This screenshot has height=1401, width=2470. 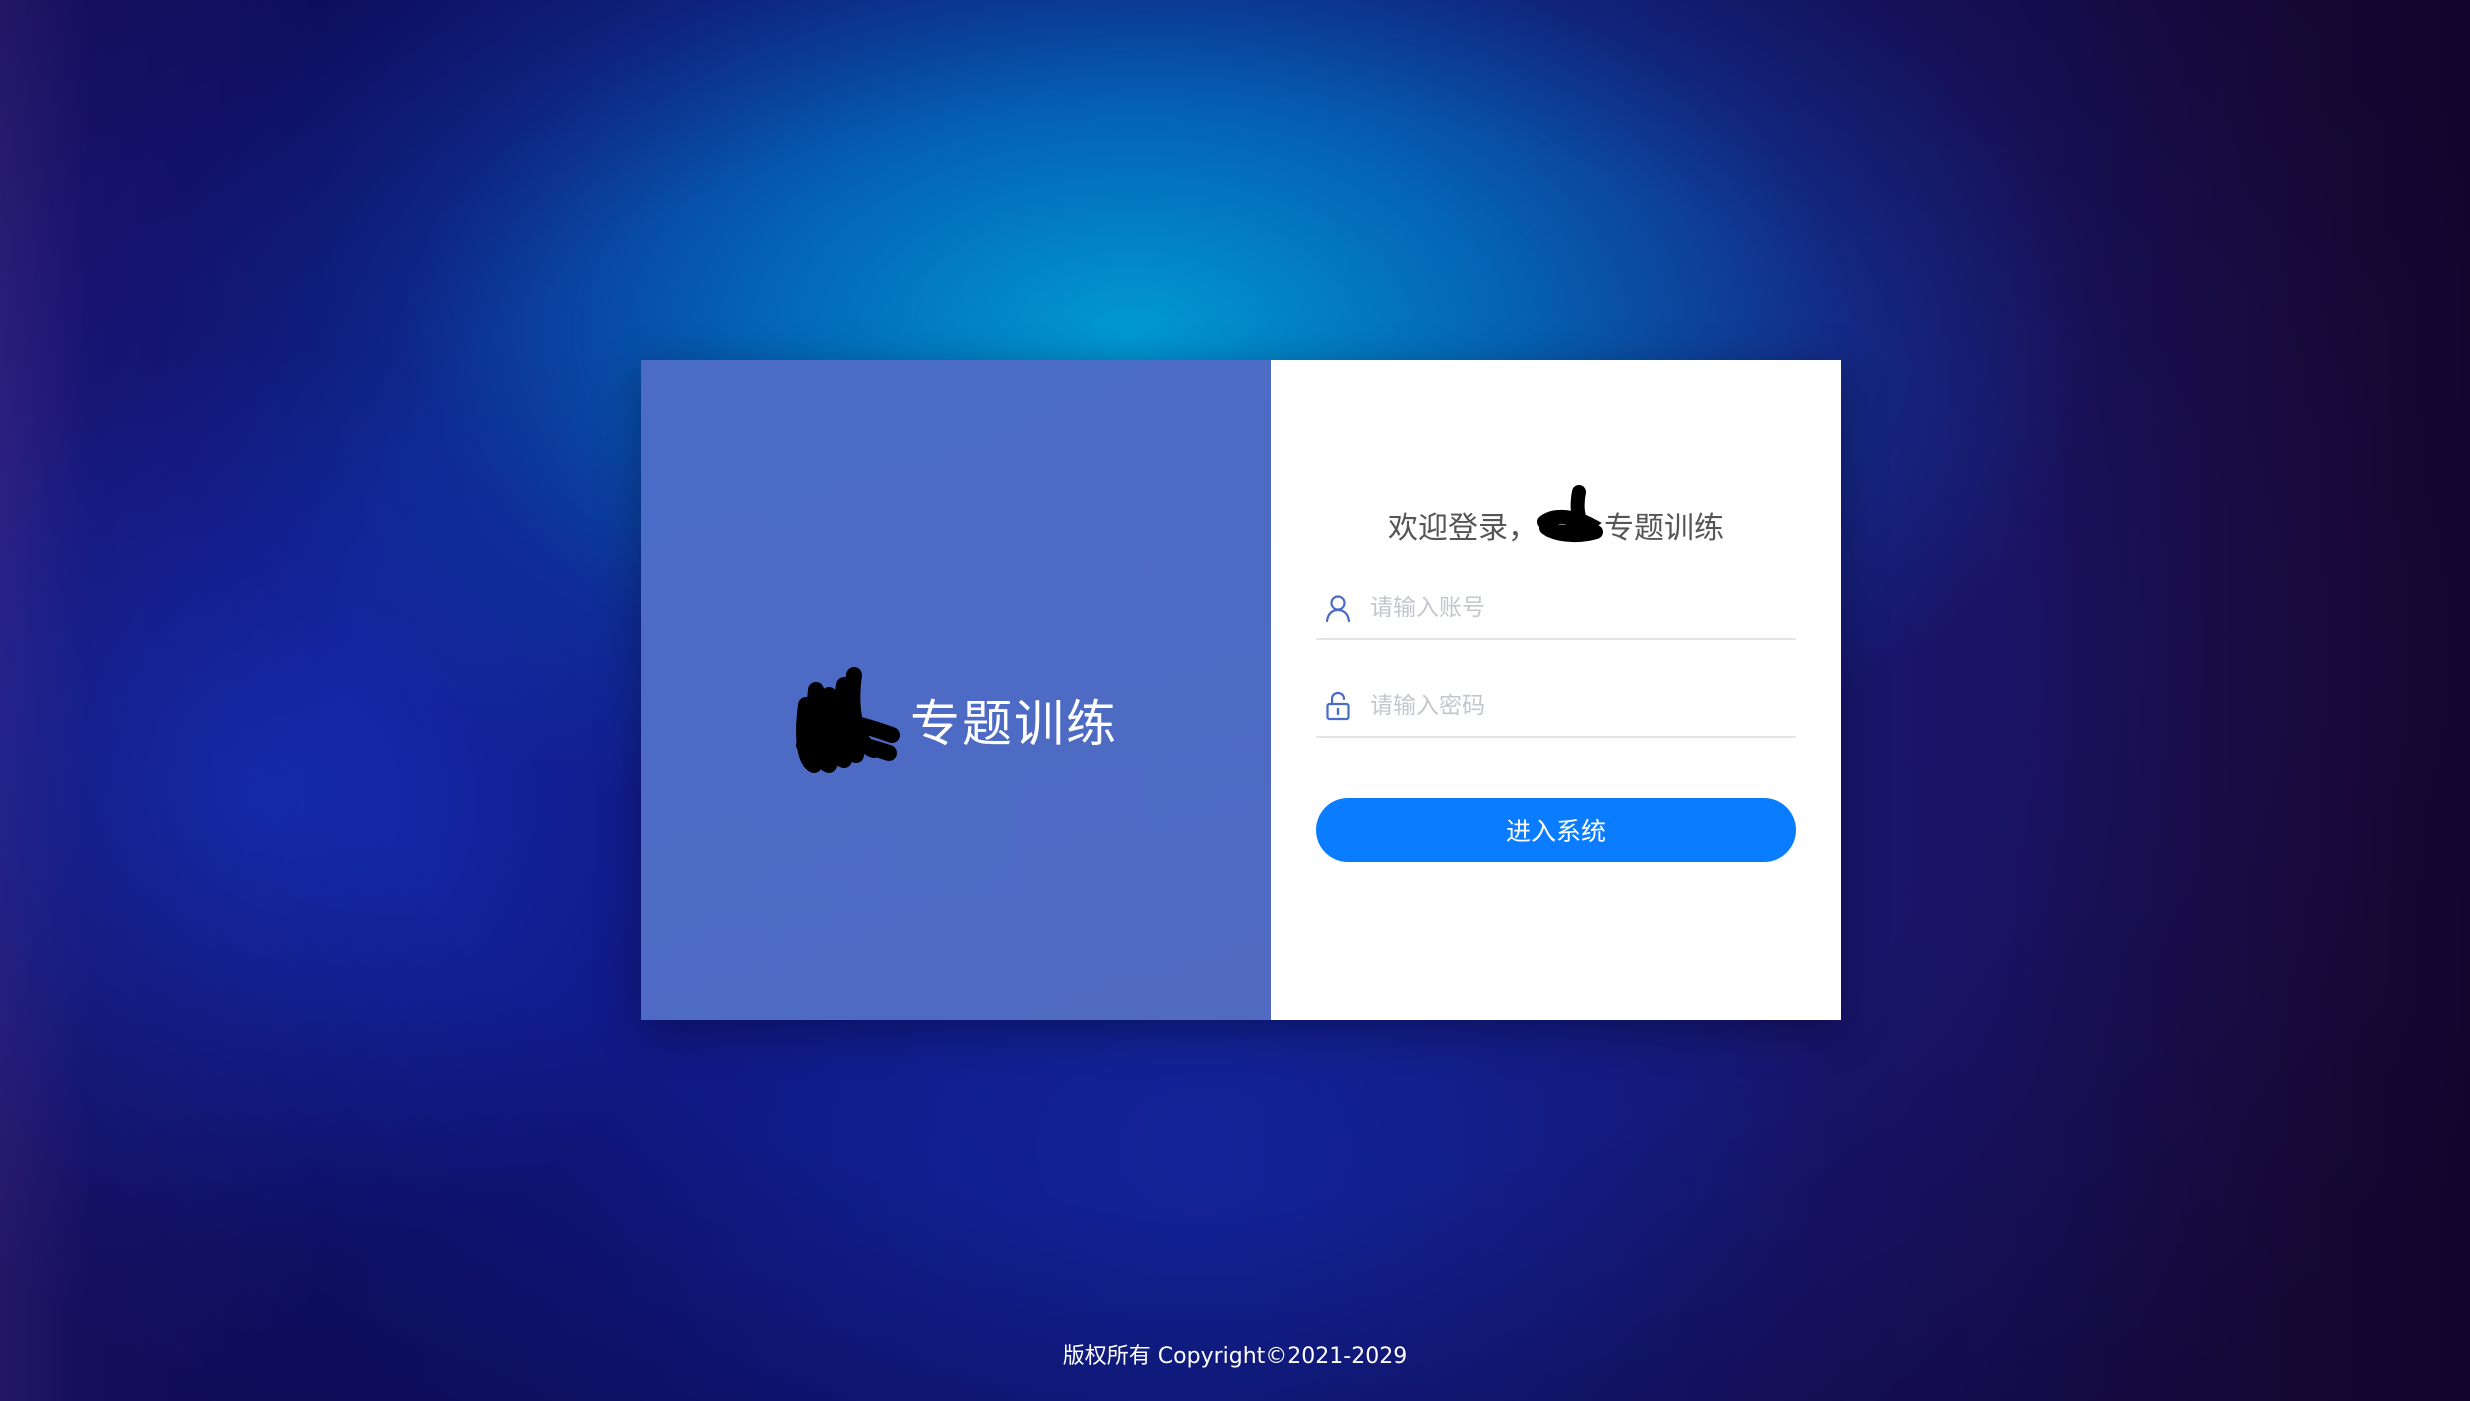 I want to click on login-button: 进入系统, so click(x=1556, y=830).